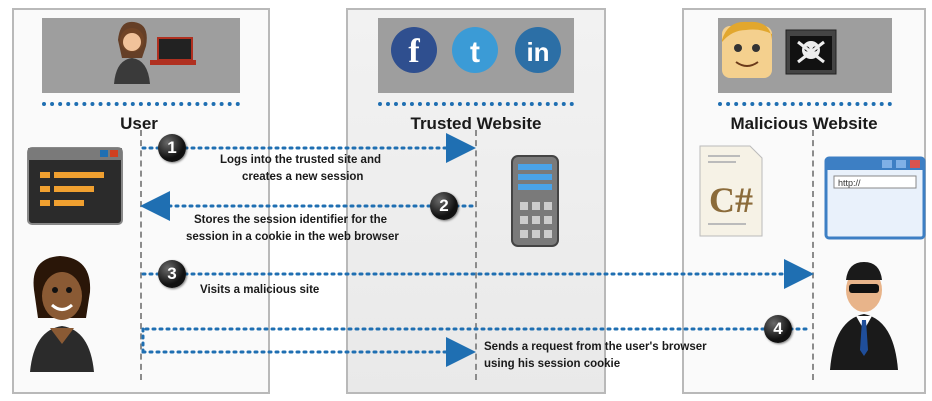 This screenshot has width=932, height=401. I want to click on step-1-line-1: Logs into the trusted site and, so click(301, 160).